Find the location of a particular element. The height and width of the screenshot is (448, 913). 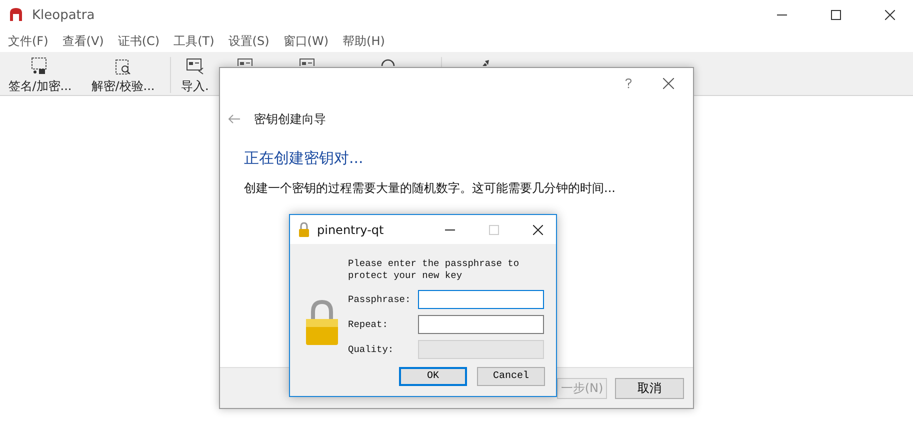

passphrase-field is located at coordinates (481, 299).